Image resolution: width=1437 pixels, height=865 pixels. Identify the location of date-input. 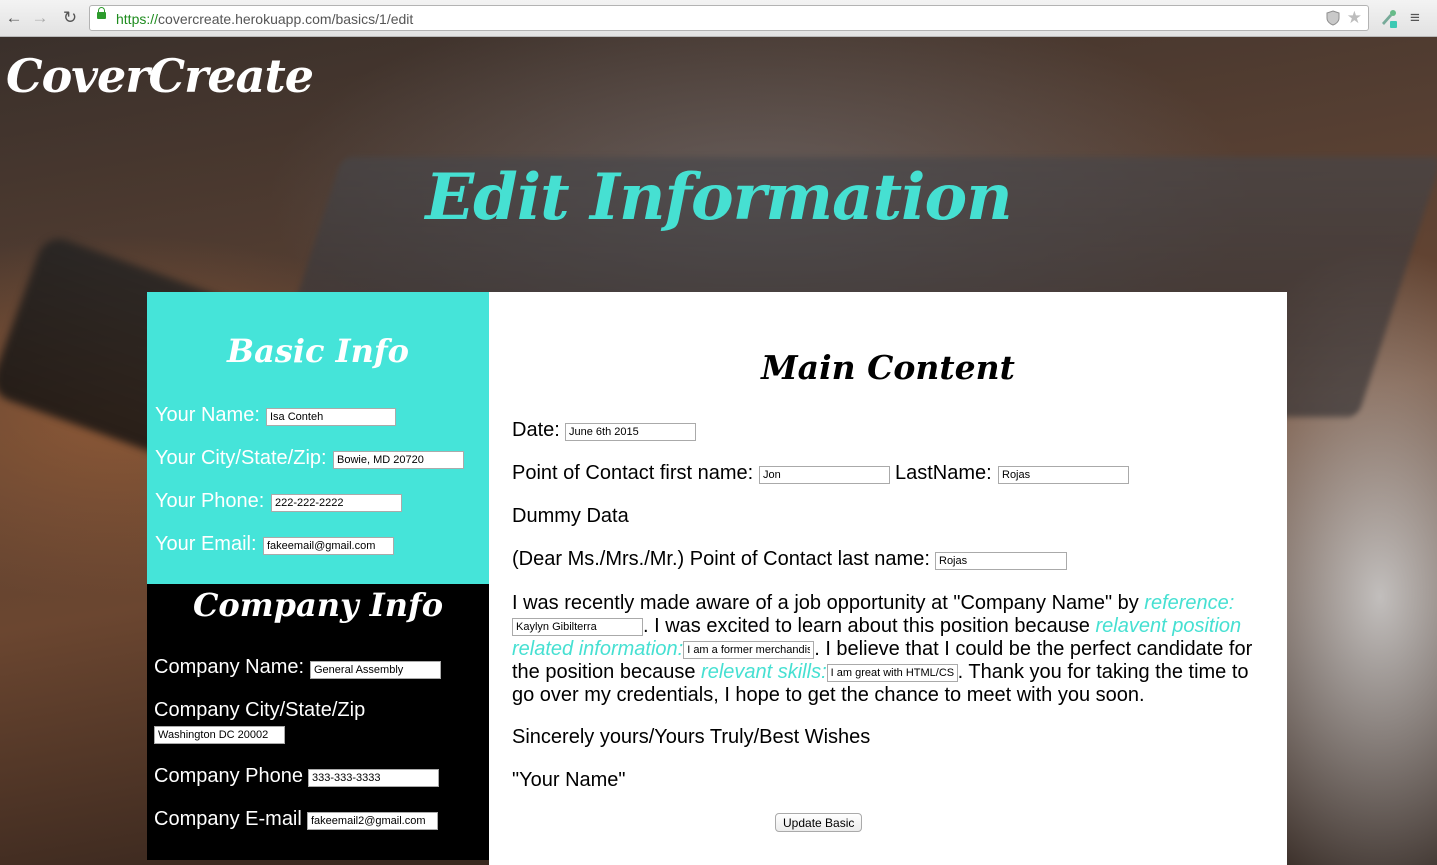
(630, 432).